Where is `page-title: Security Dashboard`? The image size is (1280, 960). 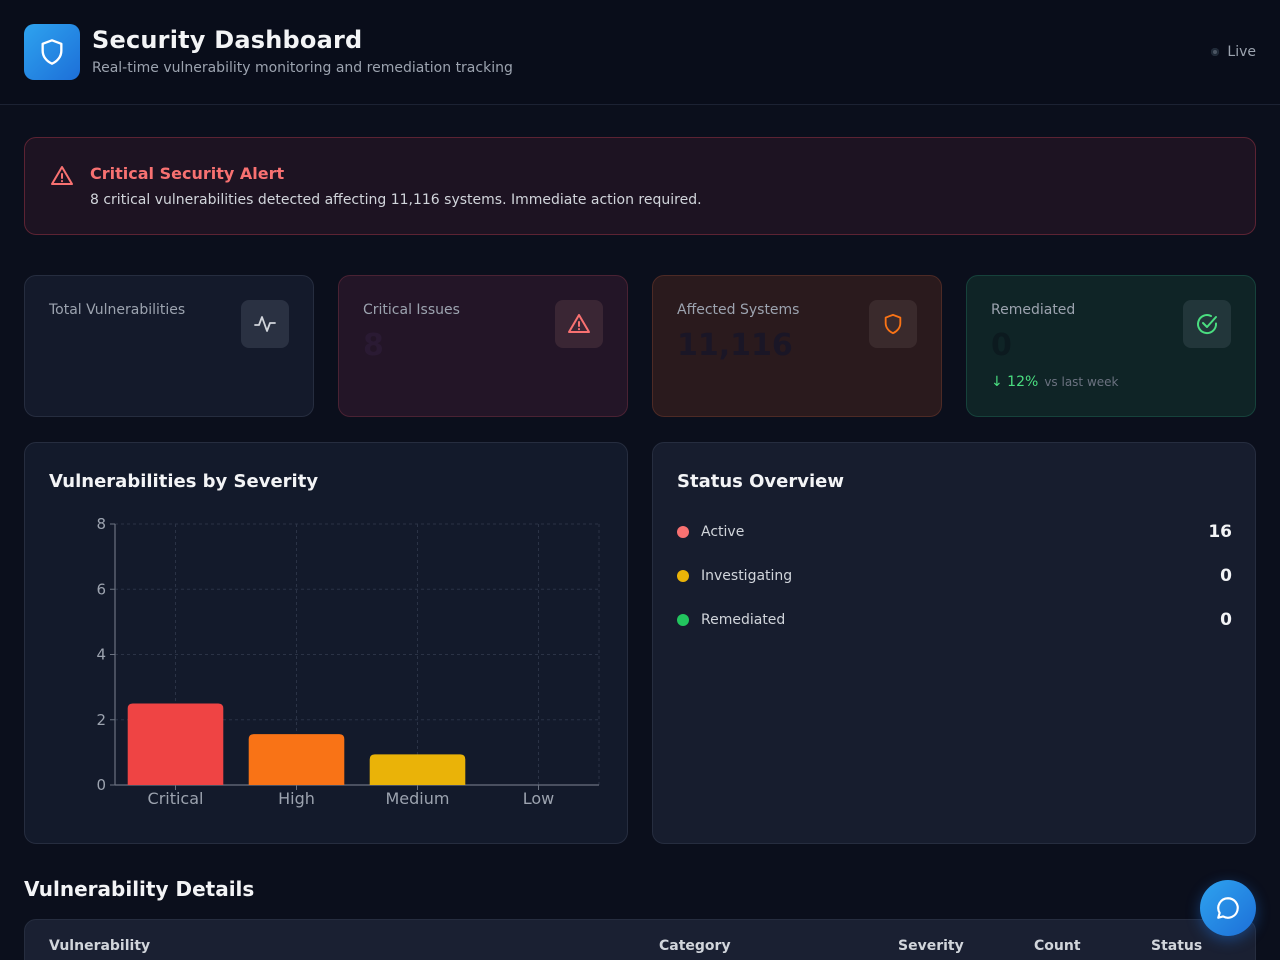
page-title: Security Dashboard is located at coordinates (227, 40).